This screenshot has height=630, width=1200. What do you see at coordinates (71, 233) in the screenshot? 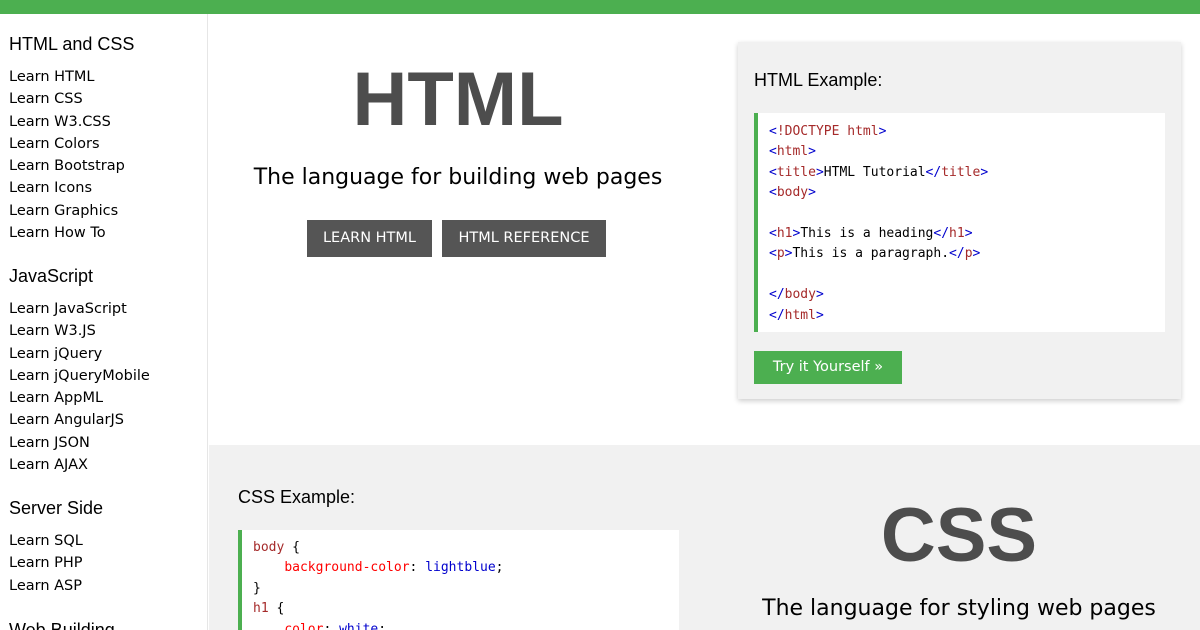
I see `sidebar-link-learn-how-to: Learn How To` at bounding box center [71, 233].